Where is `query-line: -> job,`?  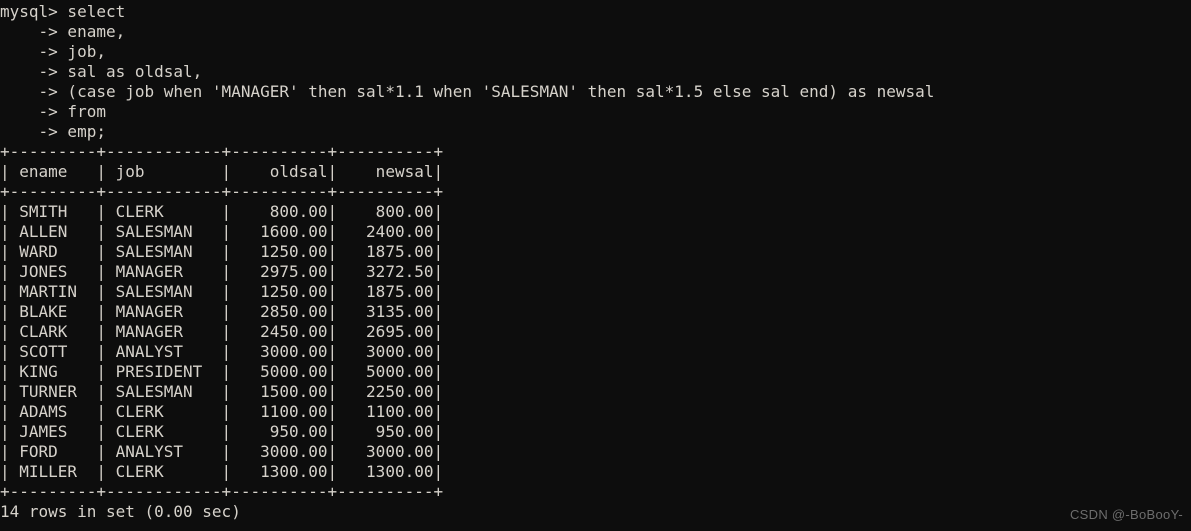 query-line: -> job, is located at coordinates (53, 51).